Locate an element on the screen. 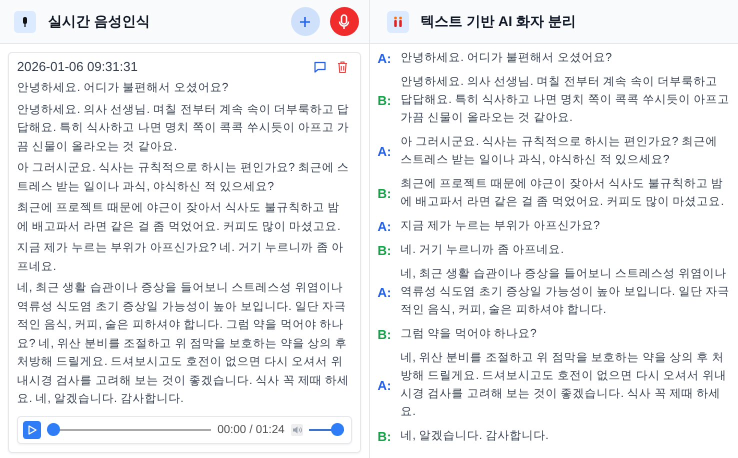 The width and height of the screenshot is (738, 458). record-button is located at coordinates (344, 21).